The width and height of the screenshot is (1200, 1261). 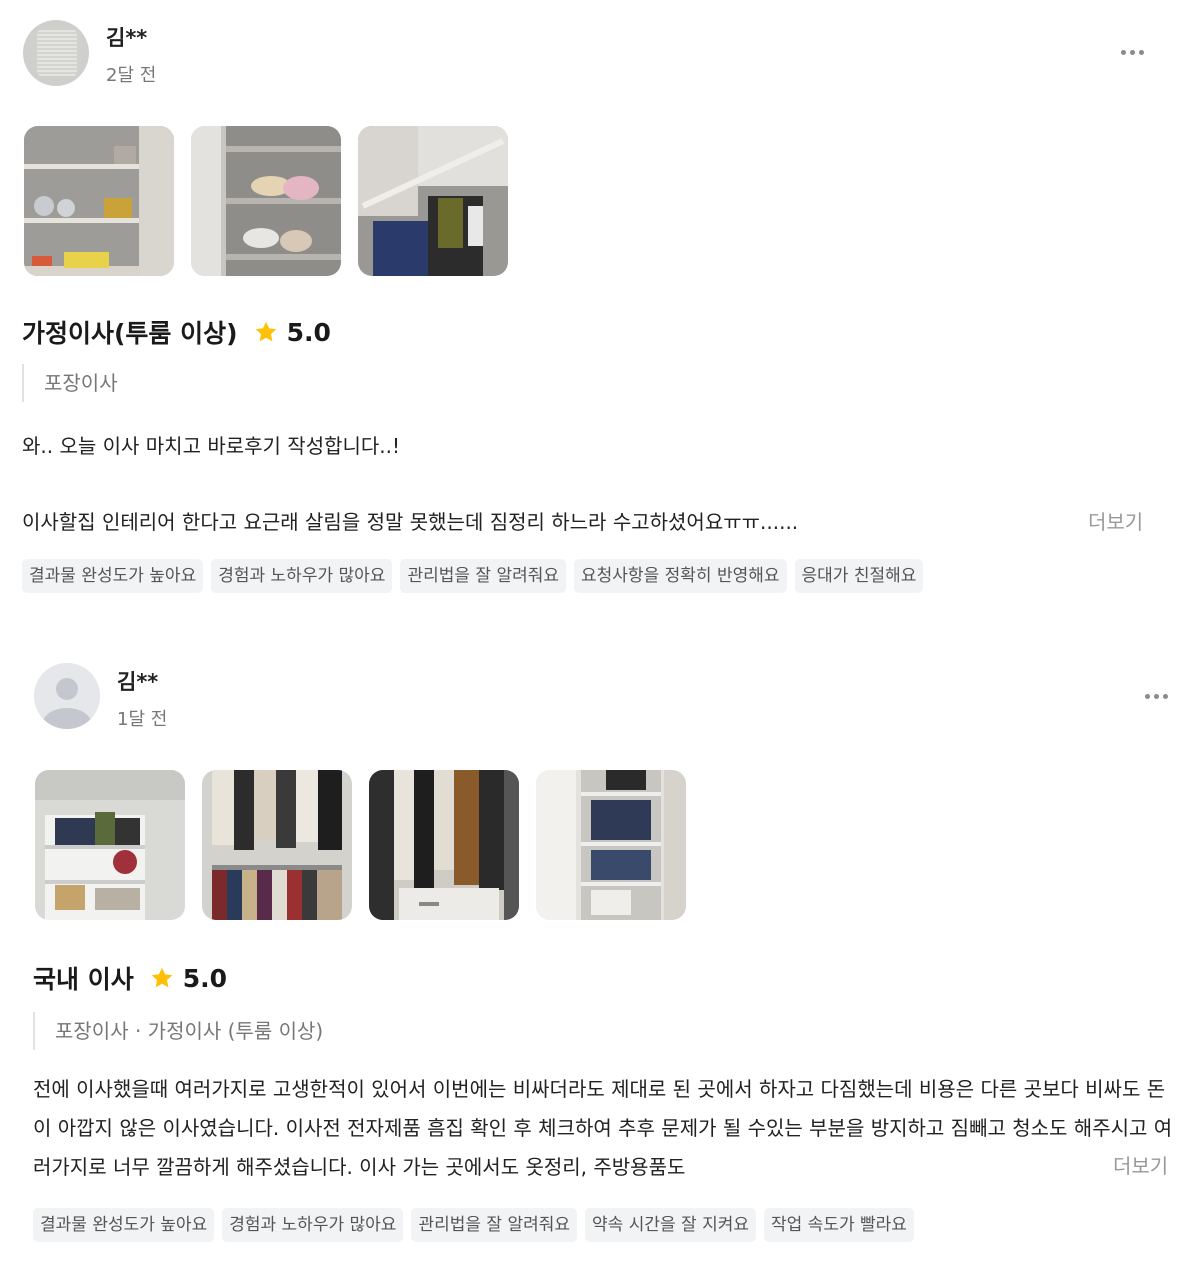 I want to click on default-user-icon, so click(x=67, y=696).